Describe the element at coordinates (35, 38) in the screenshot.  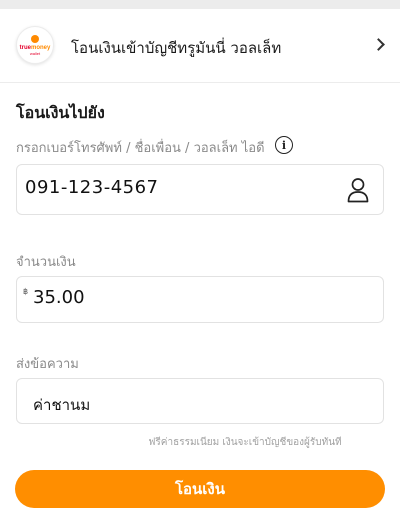
I see `logo-mark-icon` at that location.